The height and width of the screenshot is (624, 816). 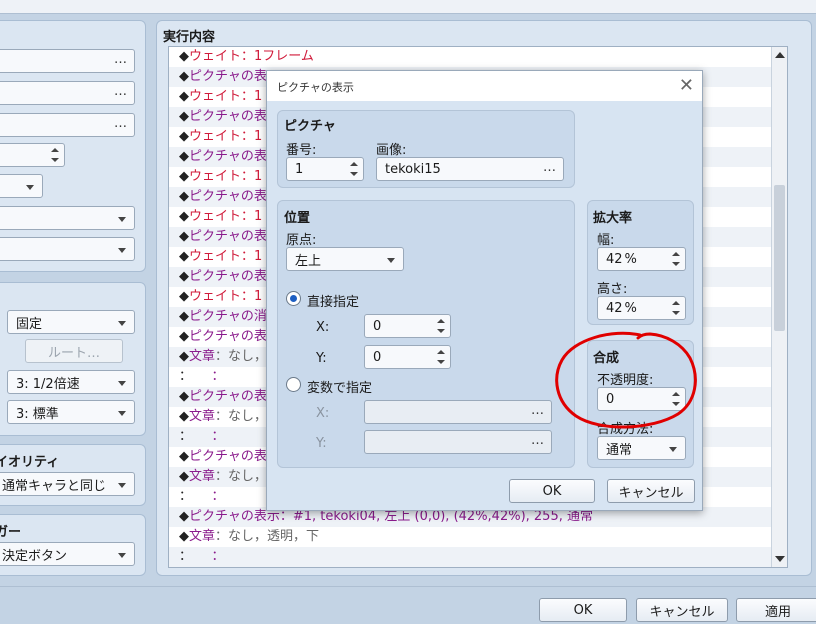 What do you see at coordinates (35, 556) in the screenshot?
I see `trigger-value: 決定ボタン` at bounding box center [35, 556].